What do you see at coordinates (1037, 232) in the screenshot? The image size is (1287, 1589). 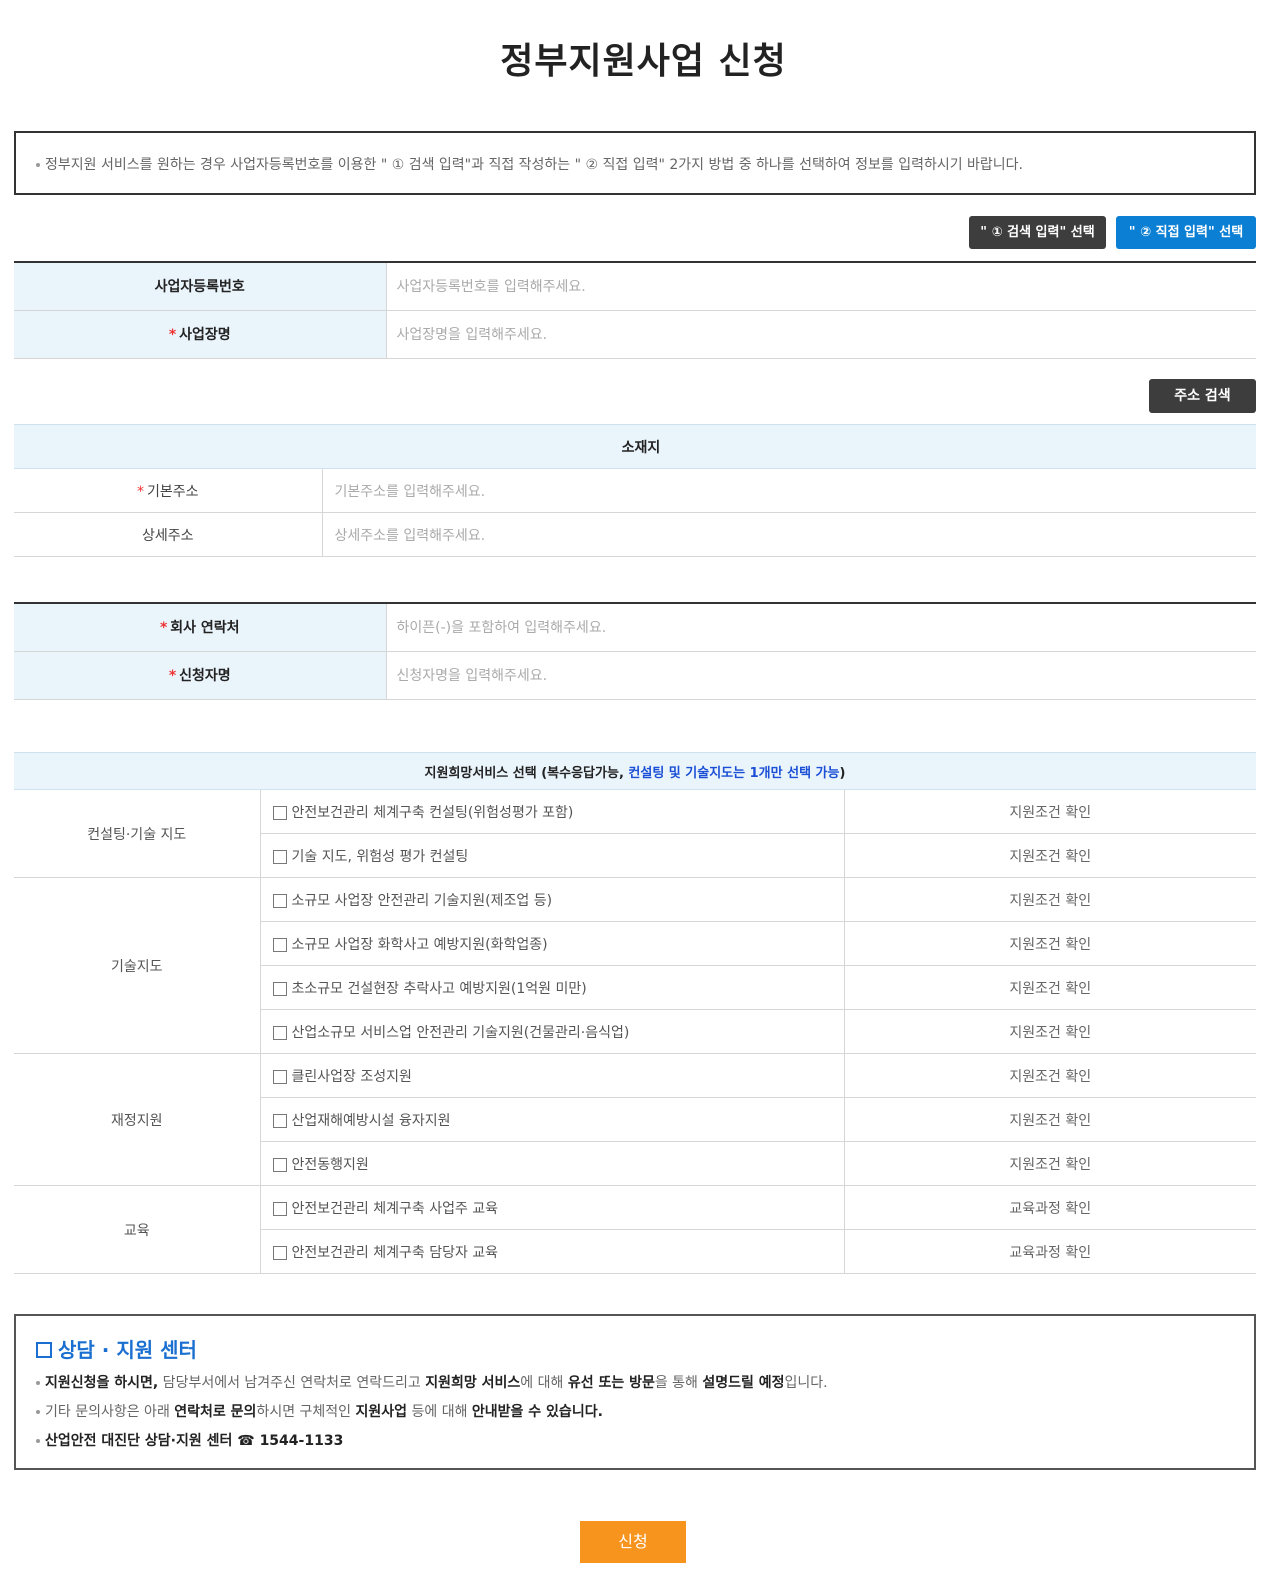 I see `search-input-mode-button: " ① 검색 입력" 선택` at bounding box center [1037, 232].